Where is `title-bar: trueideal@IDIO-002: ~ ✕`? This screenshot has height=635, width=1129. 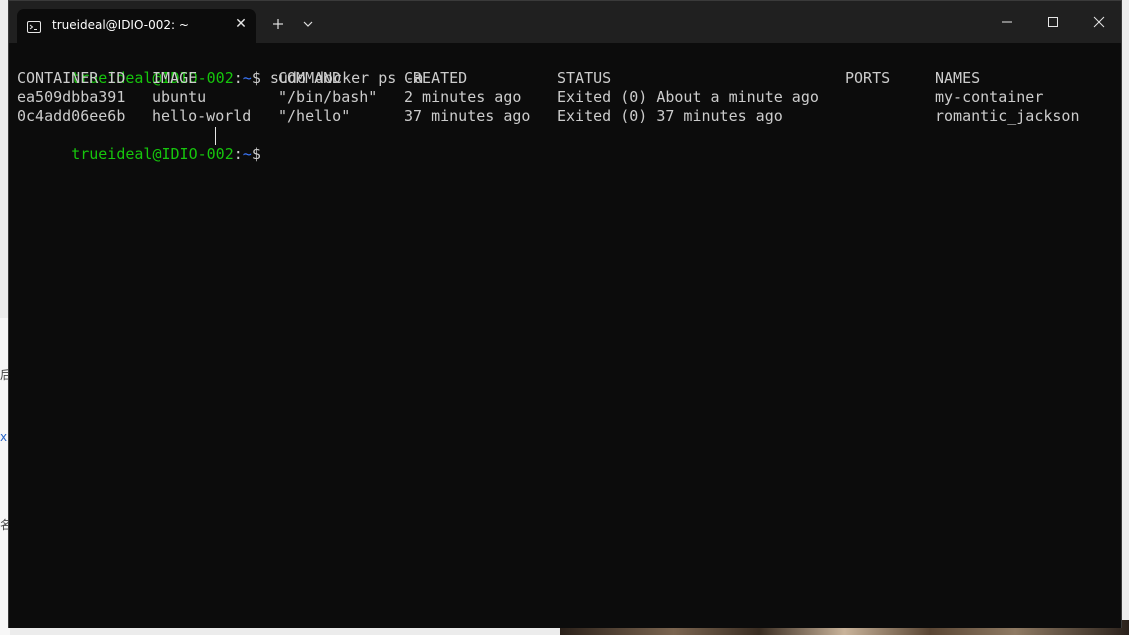 title-bar: trueideal@IDIO-002: ~ ✕ is located at coordinates (565, 22).